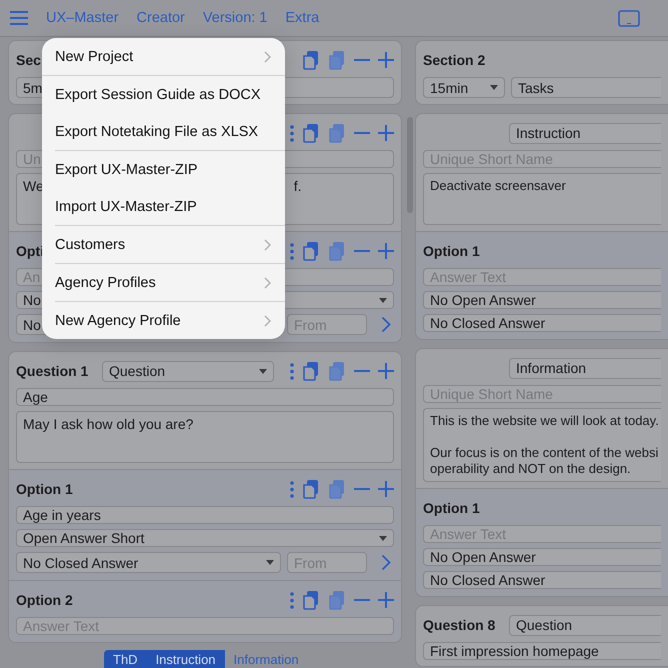 The height and width of the screenshot is (668, 668). What do you see at coordinates (185, 659) in the screenshot?
I see `segment-tab: Instruction` at bounding box center [185, 659].